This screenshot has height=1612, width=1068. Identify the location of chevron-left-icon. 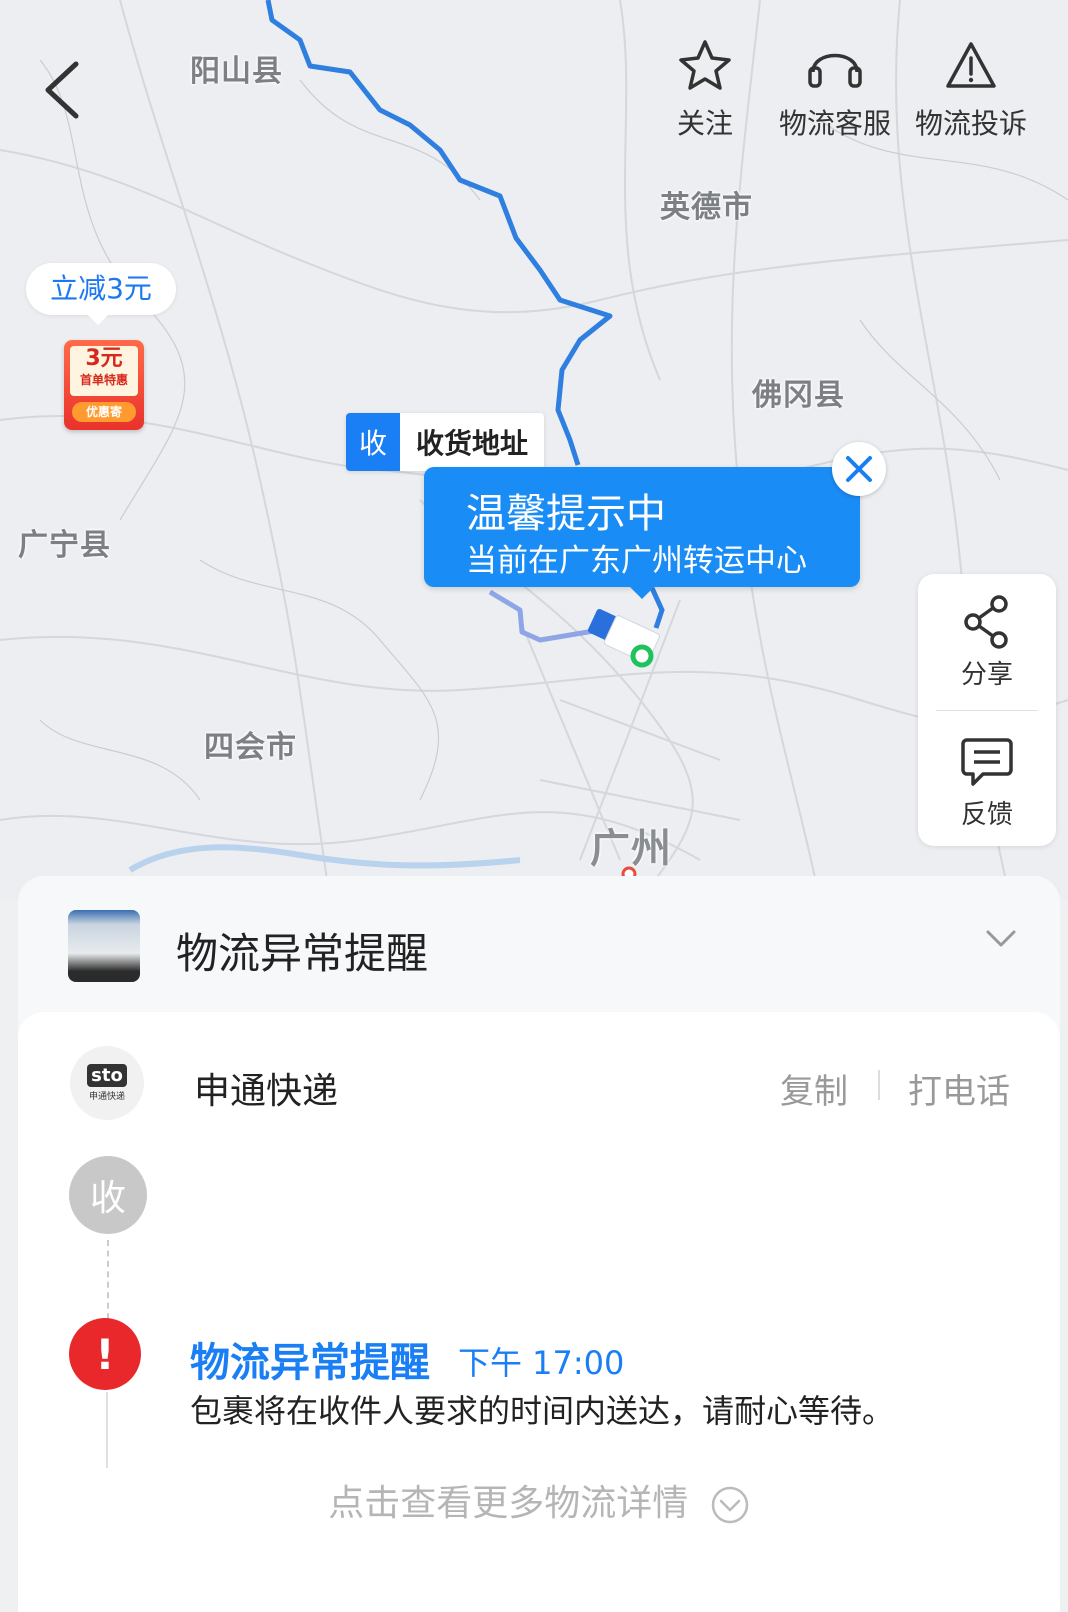
(62, 90).